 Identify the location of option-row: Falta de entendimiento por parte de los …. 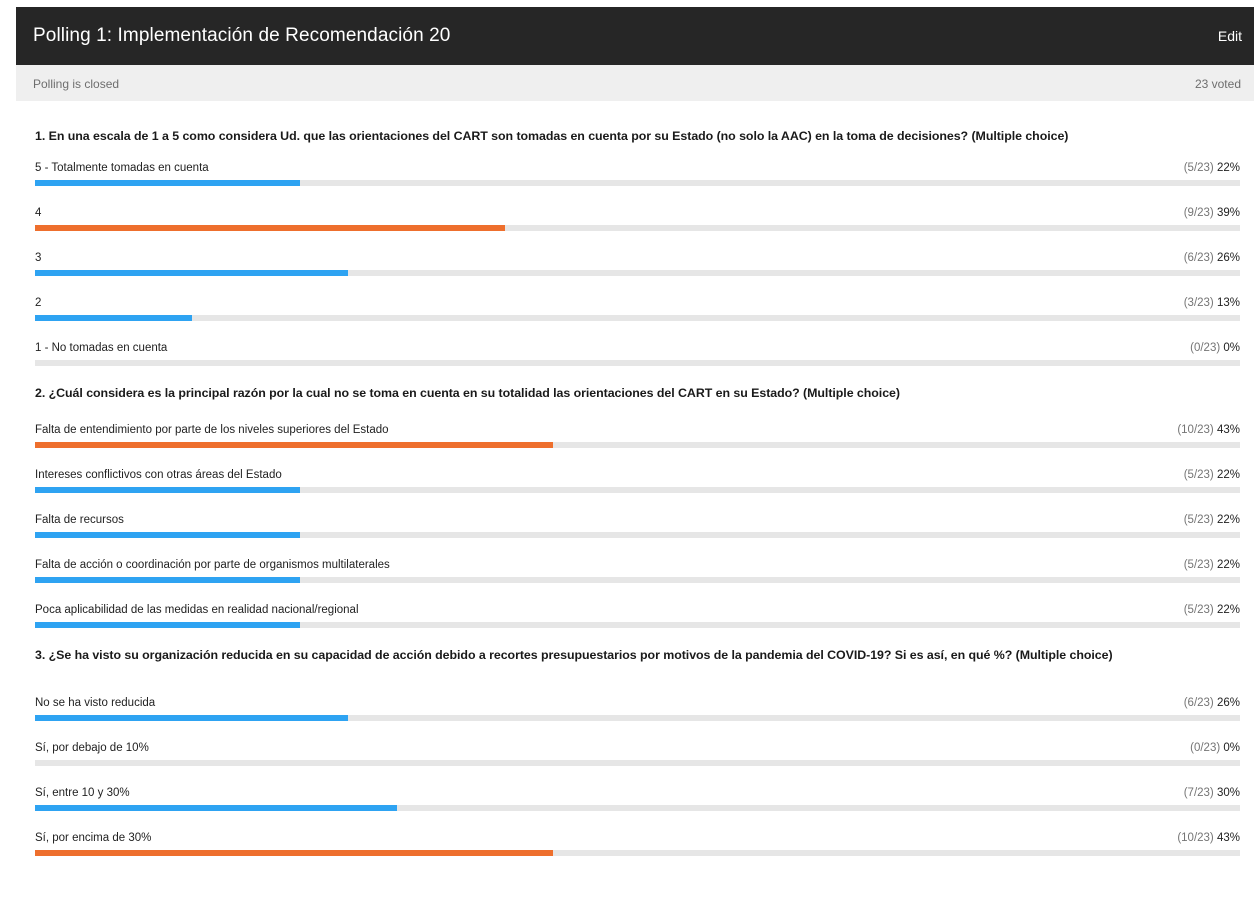
(637, 435).